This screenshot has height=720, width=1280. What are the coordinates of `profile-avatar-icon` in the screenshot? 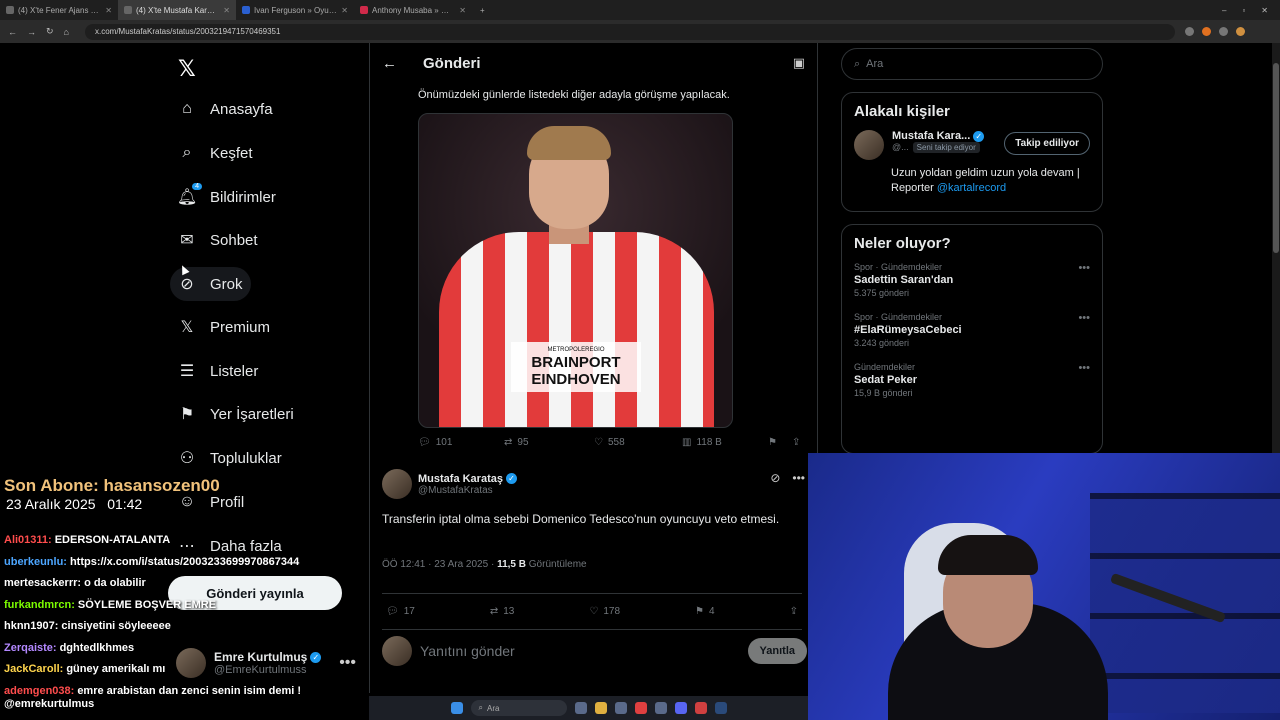 It's located at (1240, 31).